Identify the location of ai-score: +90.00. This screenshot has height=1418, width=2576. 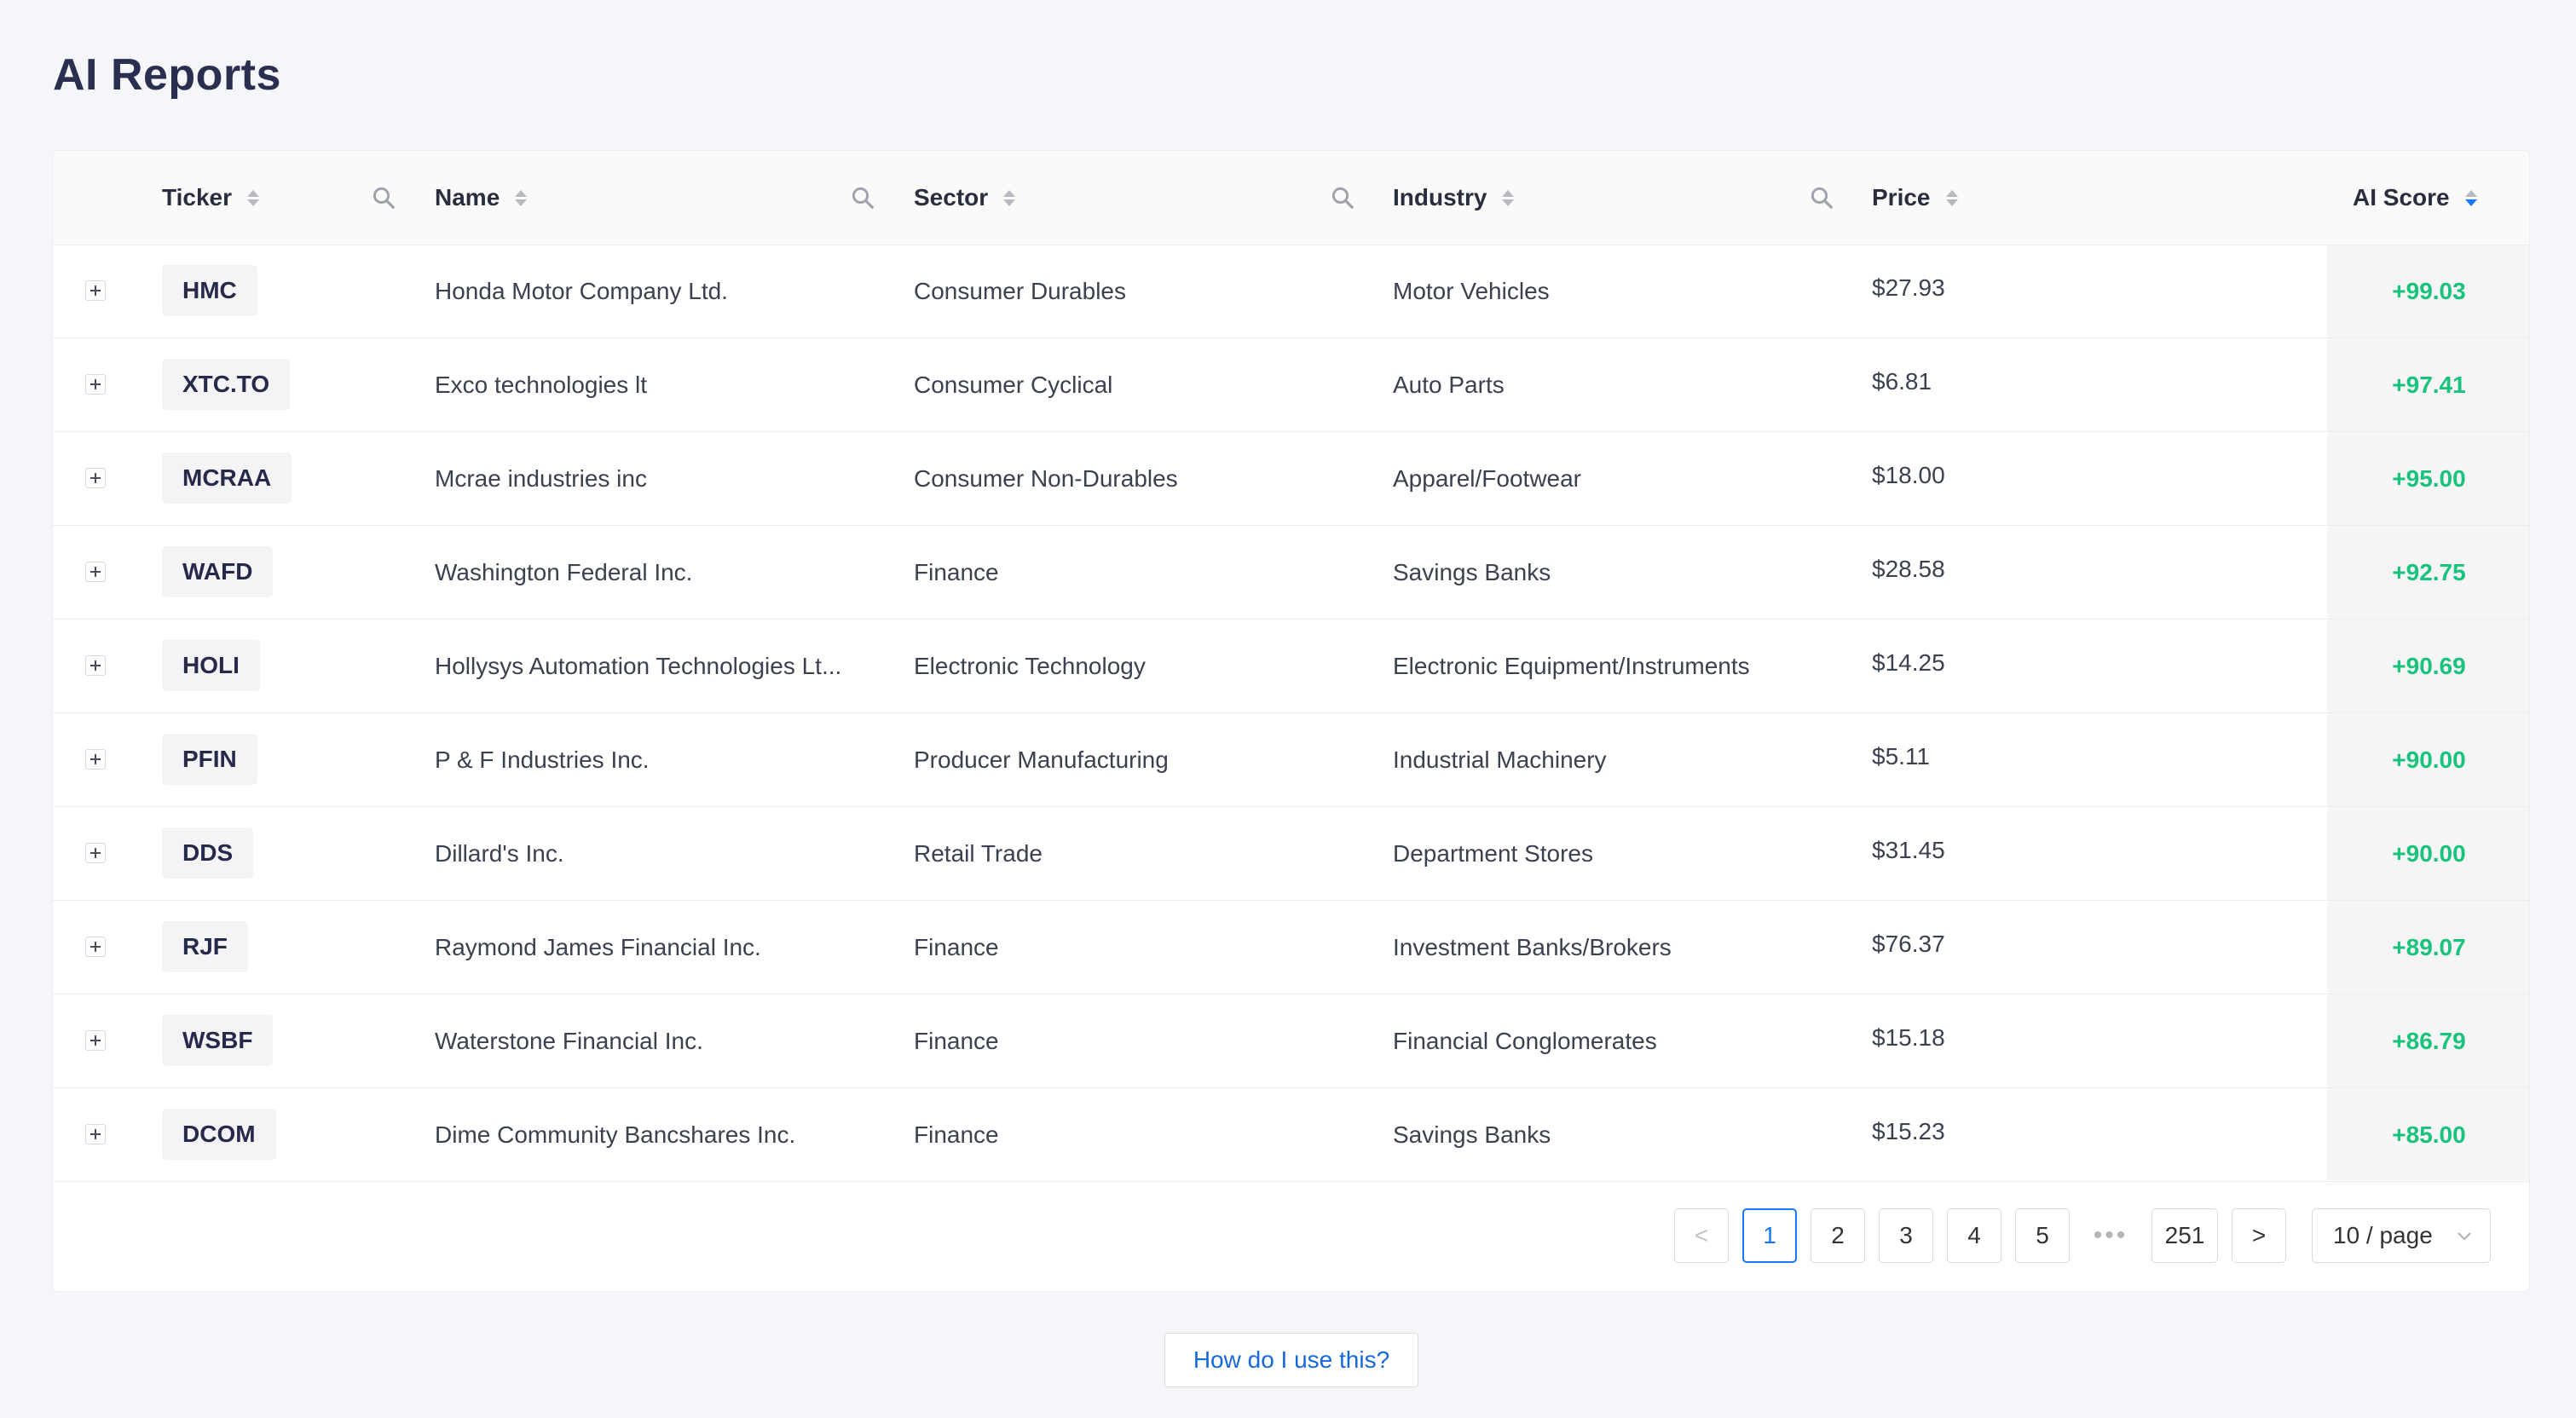
(2429, 853).